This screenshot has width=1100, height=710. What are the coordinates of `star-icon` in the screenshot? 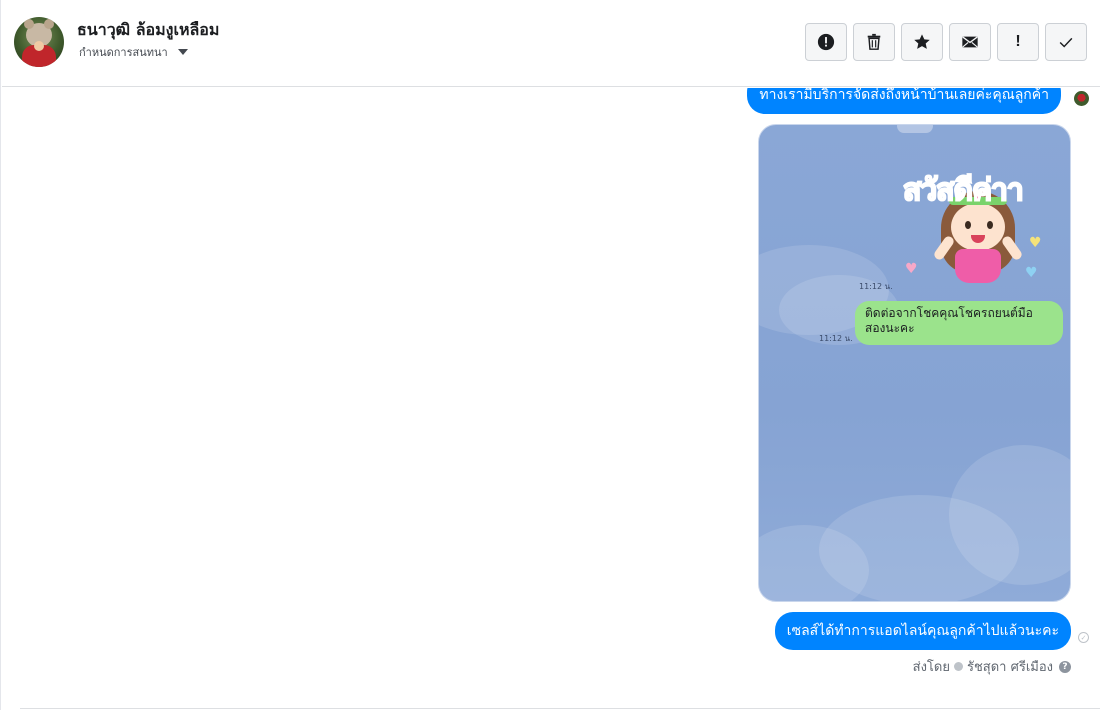 It's located at (922, 41).